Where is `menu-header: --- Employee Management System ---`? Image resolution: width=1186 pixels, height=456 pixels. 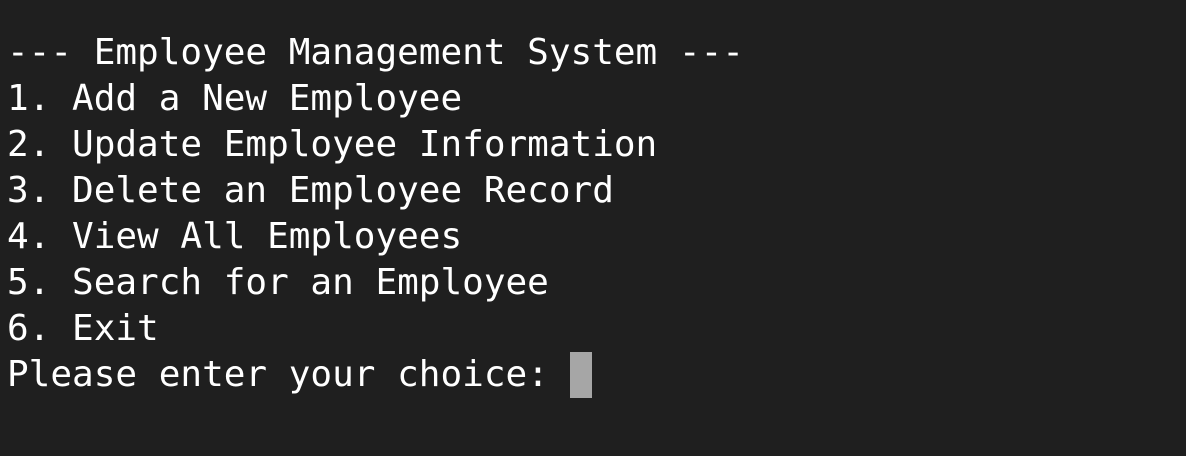
menu-header: --- Employee Management System --- is located at coordinates (375, 52).